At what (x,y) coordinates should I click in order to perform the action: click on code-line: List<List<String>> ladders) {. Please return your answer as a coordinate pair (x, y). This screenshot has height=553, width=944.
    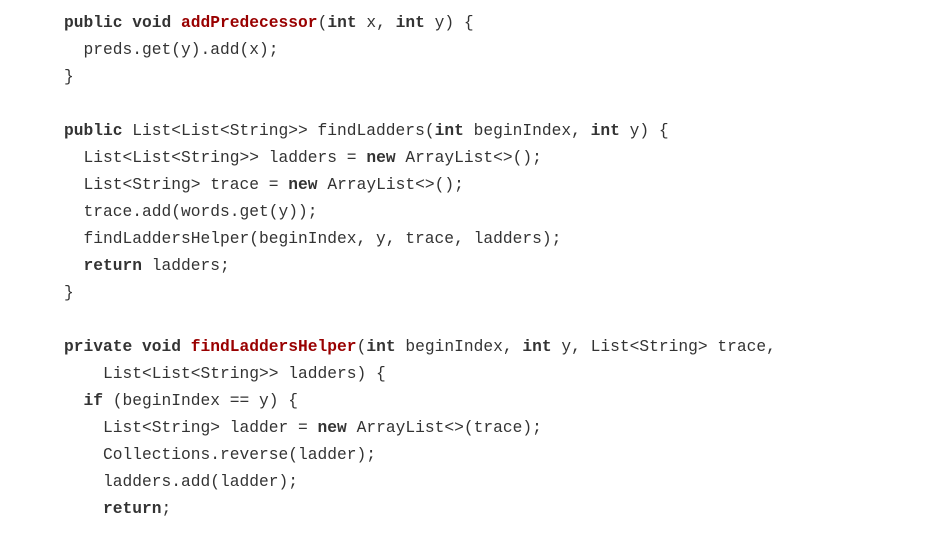
    Looking at the image, I should click on (420, 373).